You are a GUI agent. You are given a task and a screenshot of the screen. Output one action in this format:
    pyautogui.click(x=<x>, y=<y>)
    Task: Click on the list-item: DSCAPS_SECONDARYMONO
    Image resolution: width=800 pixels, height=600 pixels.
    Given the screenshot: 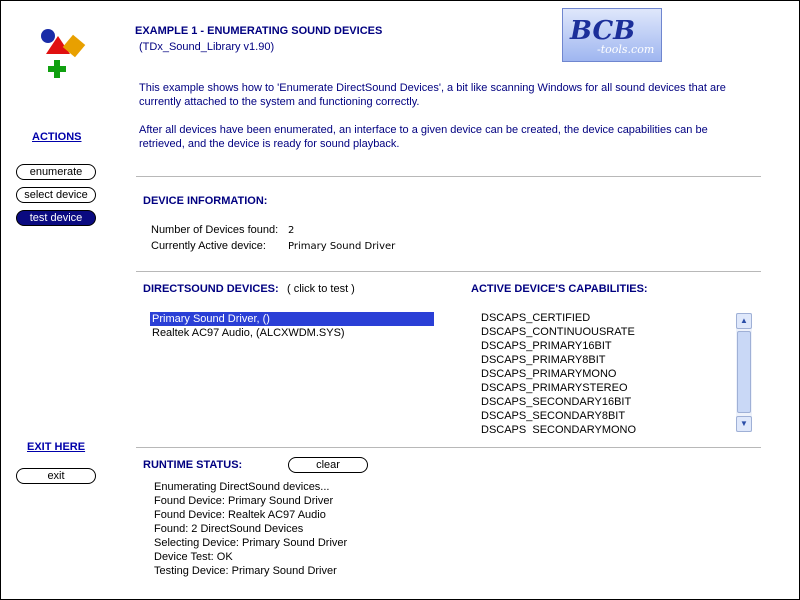 What is the action you would take?
    pyautogui.click(x=559, y=428)
    